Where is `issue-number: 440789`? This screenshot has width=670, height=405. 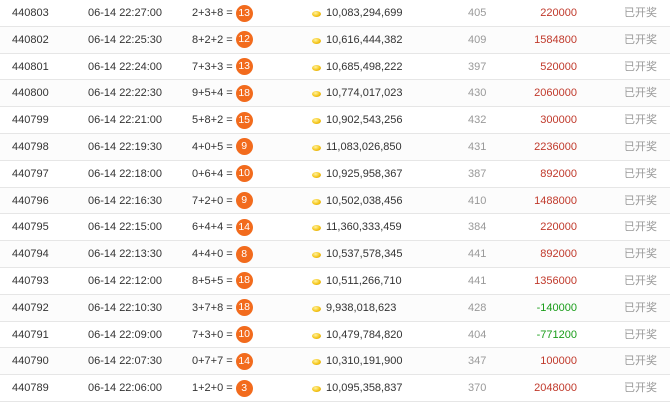 issue-number: 440789 is located at coordinates (30, 388).